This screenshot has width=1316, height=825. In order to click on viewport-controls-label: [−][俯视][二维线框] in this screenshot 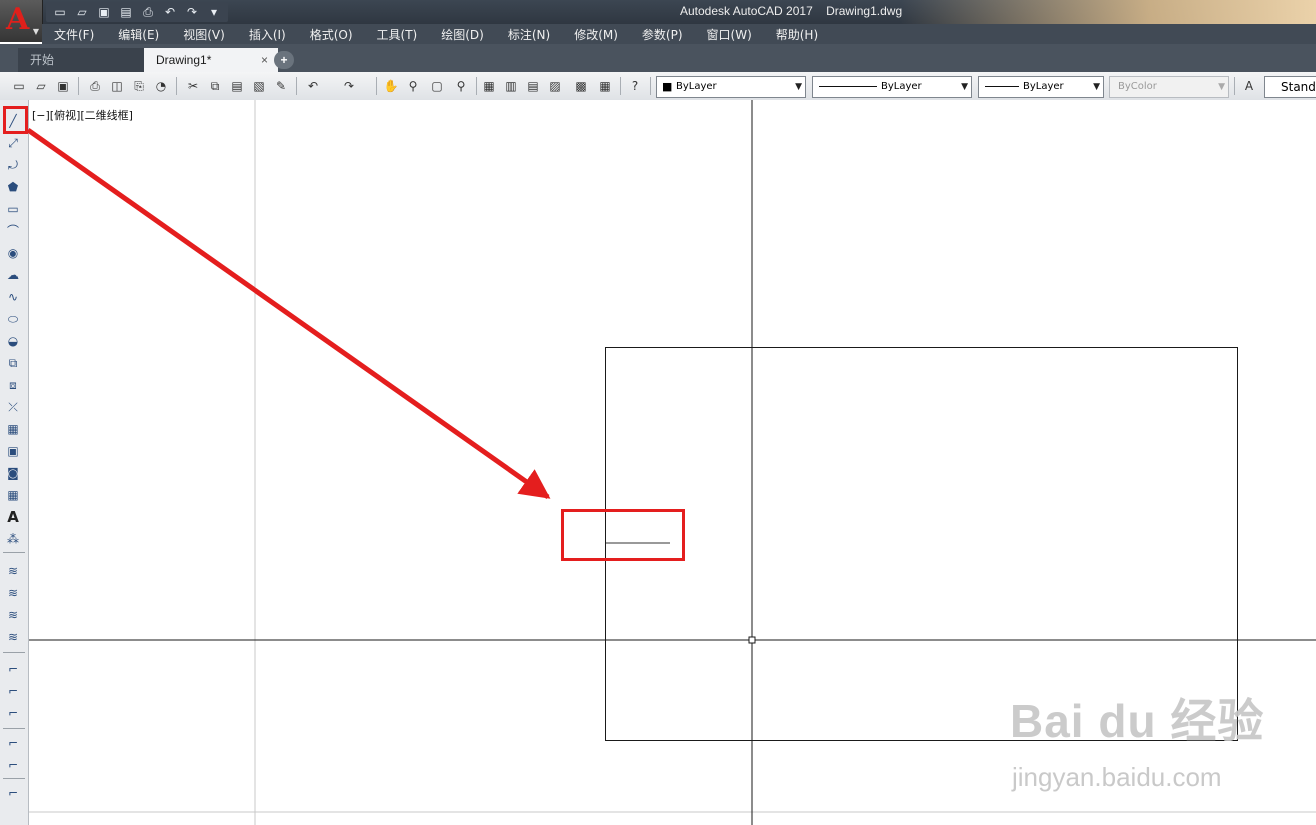, I will do `click(82, 115)`.